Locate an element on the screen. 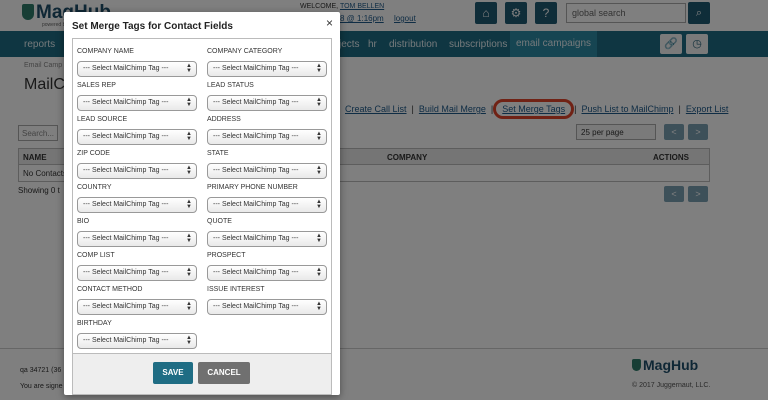 The height and width of the screenshot is (400, 768). field-label: BIRTHDAY is located at coordinates (94, 323).